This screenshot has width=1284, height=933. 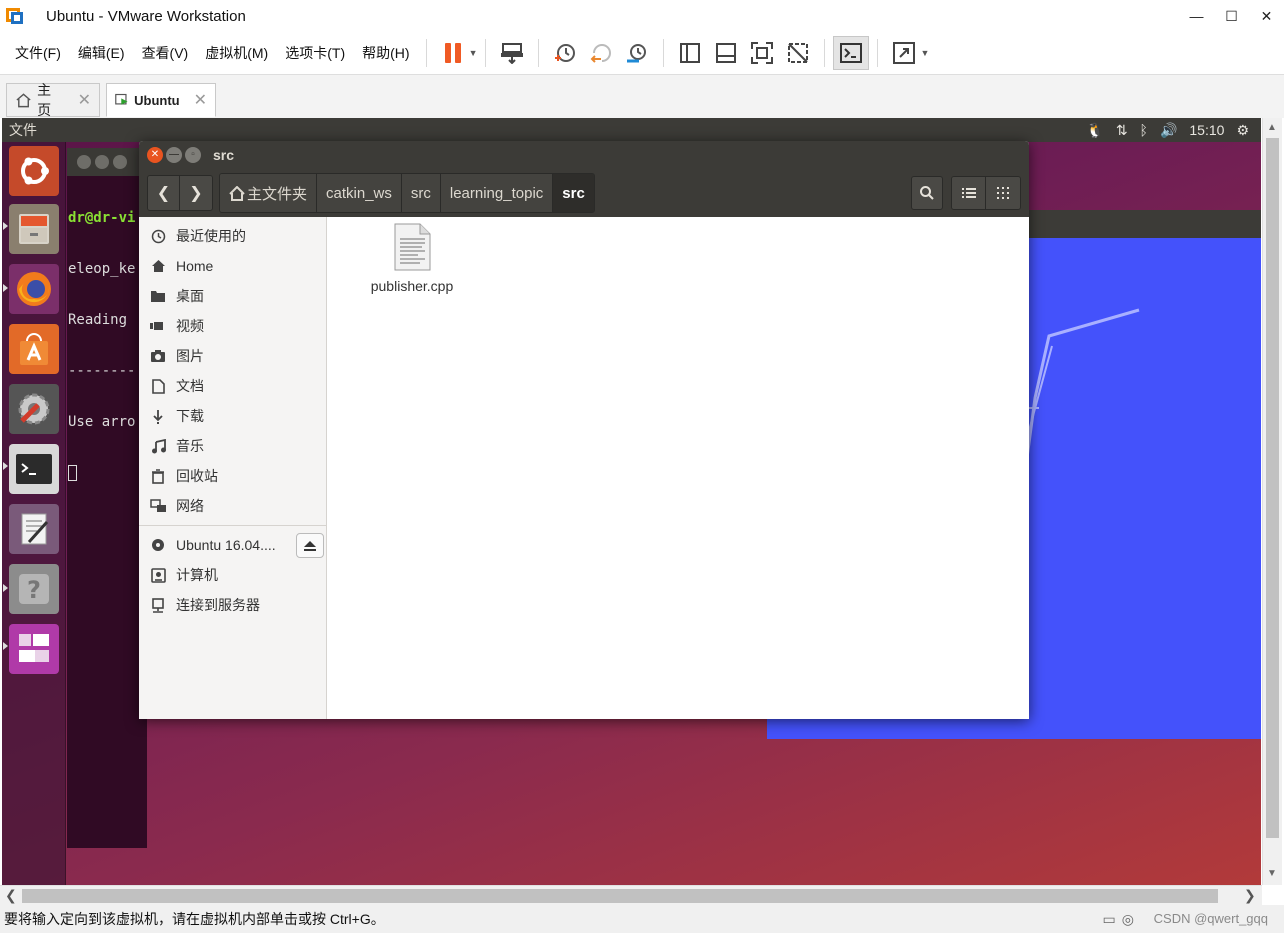 What do you see at coordinates (1272, 488) in the screenshot?
I see `vertical-scroll-thumb` at bounding box center [1272, 488].